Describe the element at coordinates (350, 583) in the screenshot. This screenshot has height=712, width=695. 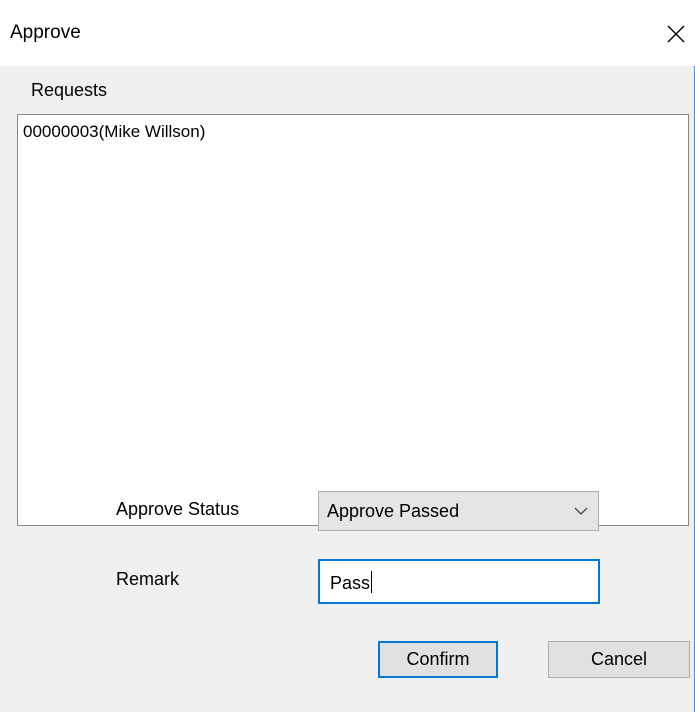
I see `remark-value: Pass` at that location.